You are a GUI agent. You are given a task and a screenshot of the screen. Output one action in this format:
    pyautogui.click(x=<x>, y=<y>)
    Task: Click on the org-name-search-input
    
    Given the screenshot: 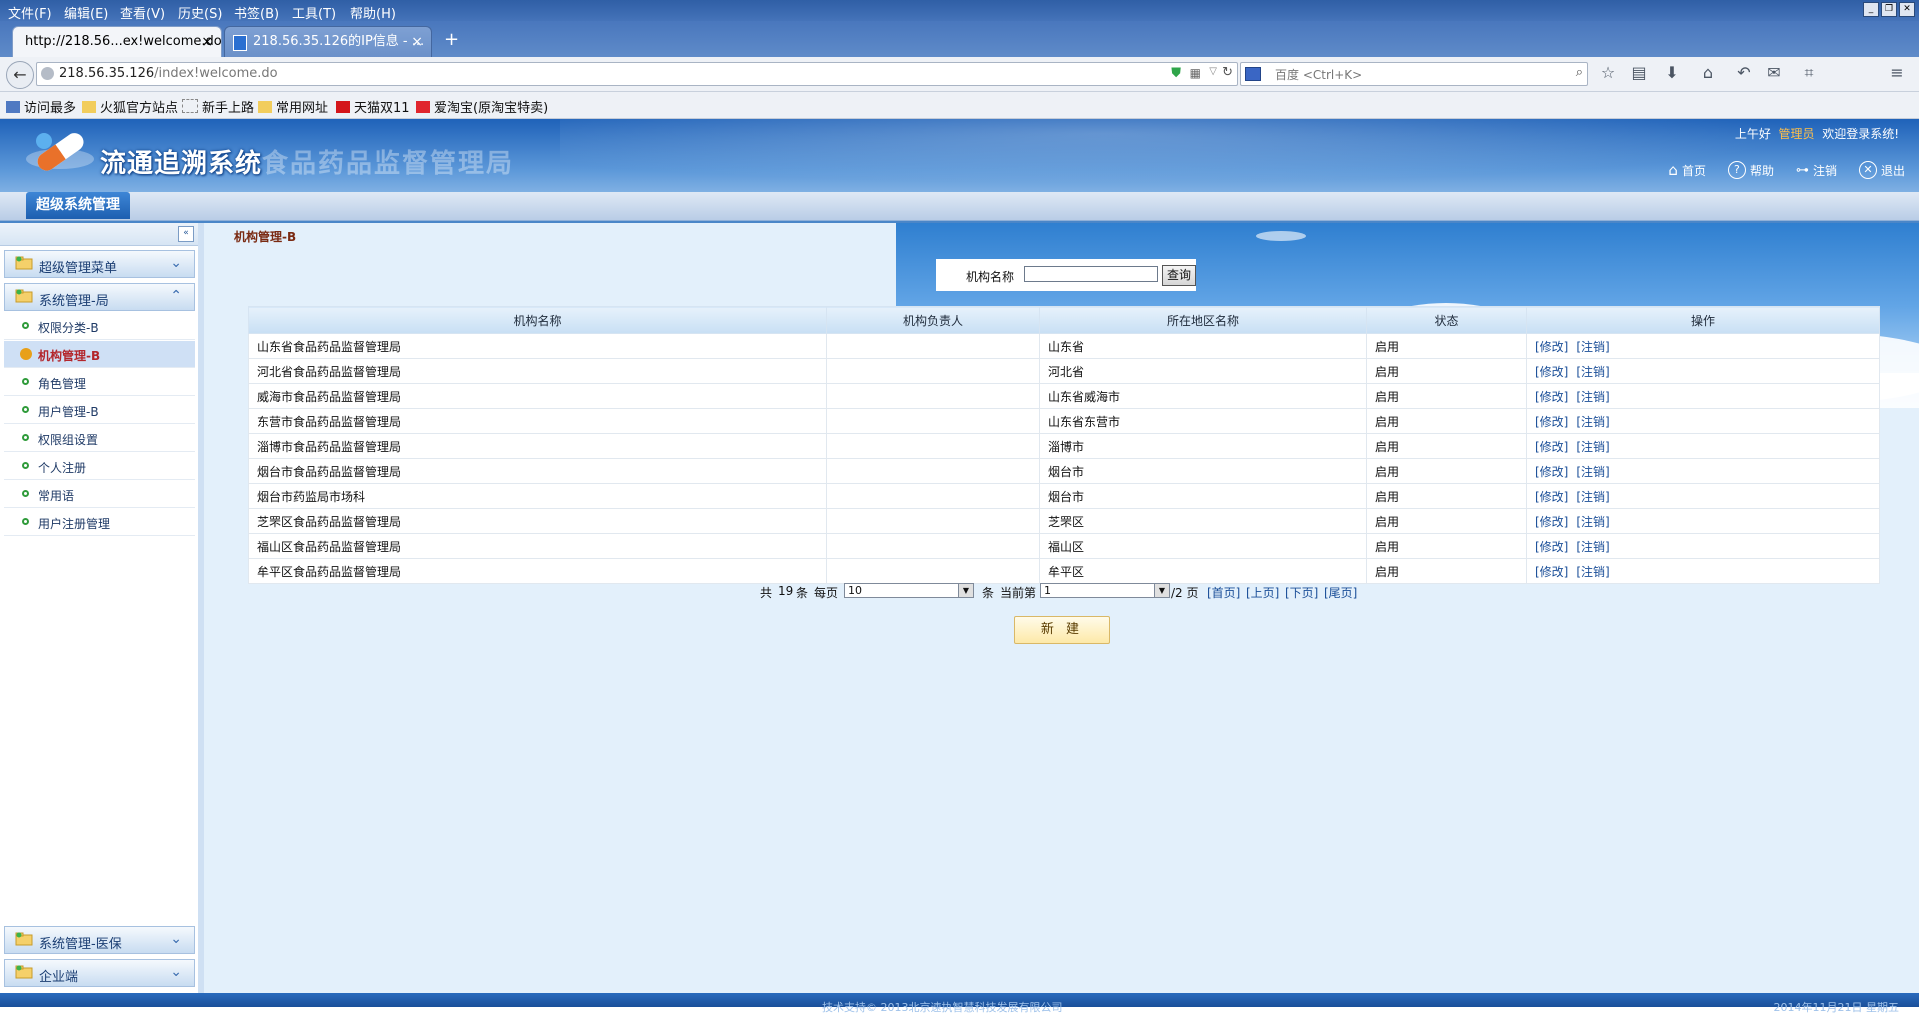 What is the action you would take?
    pyautogui.click(x=1091, y=274)
    